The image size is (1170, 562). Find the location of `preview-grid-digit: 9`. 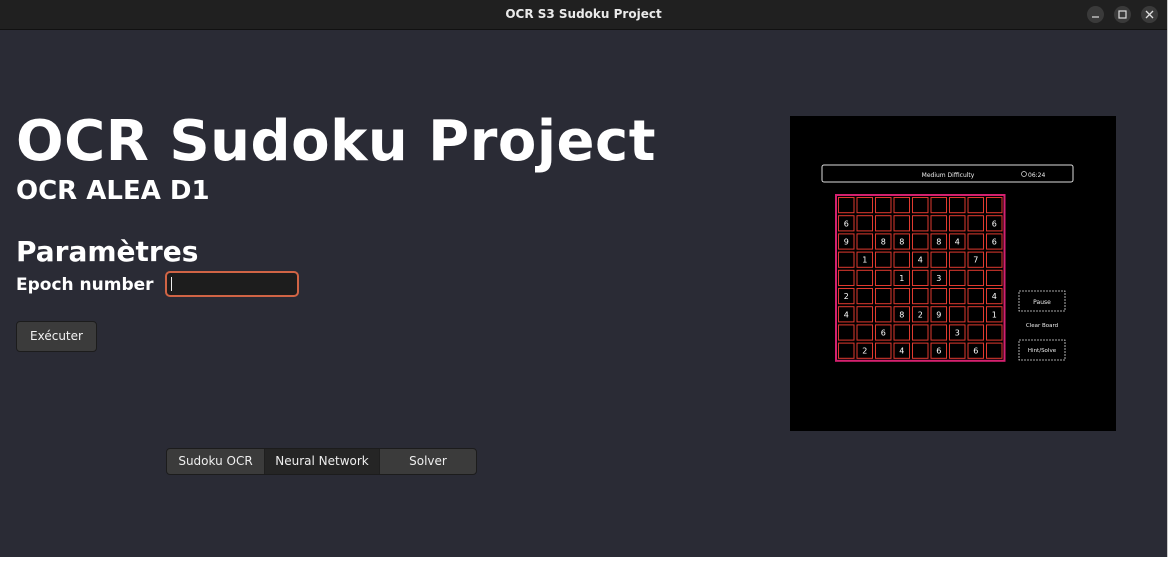

preview-grid-digit: 9 is located at coordinates (846, 242).